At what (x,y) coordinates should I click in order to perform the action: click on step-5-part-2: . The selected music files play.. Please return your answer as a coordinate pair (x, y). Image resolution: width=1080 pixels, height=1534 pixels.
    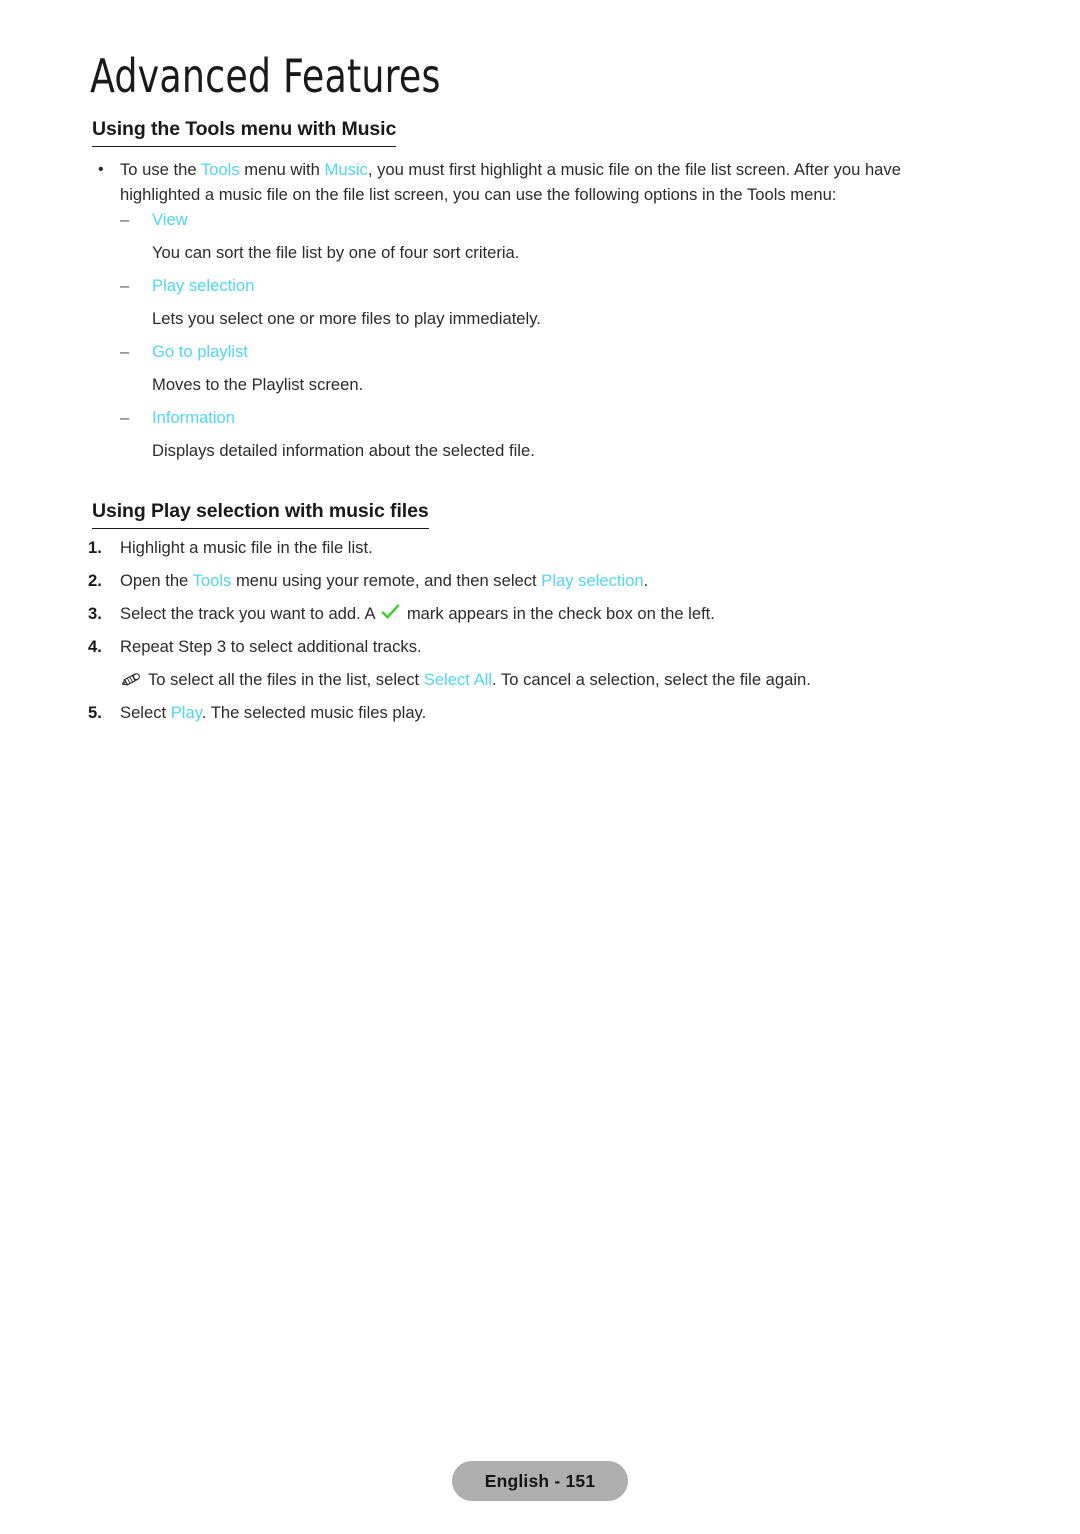
    Looking at the image, I should click on (314, 712).